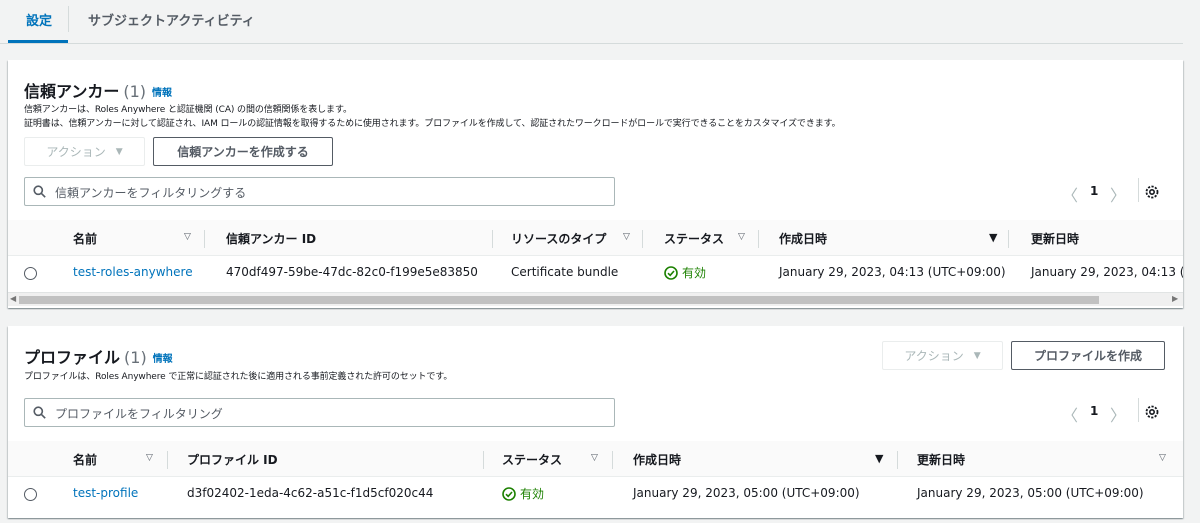 Image resolution: width=1200 pixels, height=523 pixels. What do you see at coordinates (1107, 272) in the screenshot?
I see `updated-date: January 29, 2023, 04:13 (U` at bounding box center [1107, 272].